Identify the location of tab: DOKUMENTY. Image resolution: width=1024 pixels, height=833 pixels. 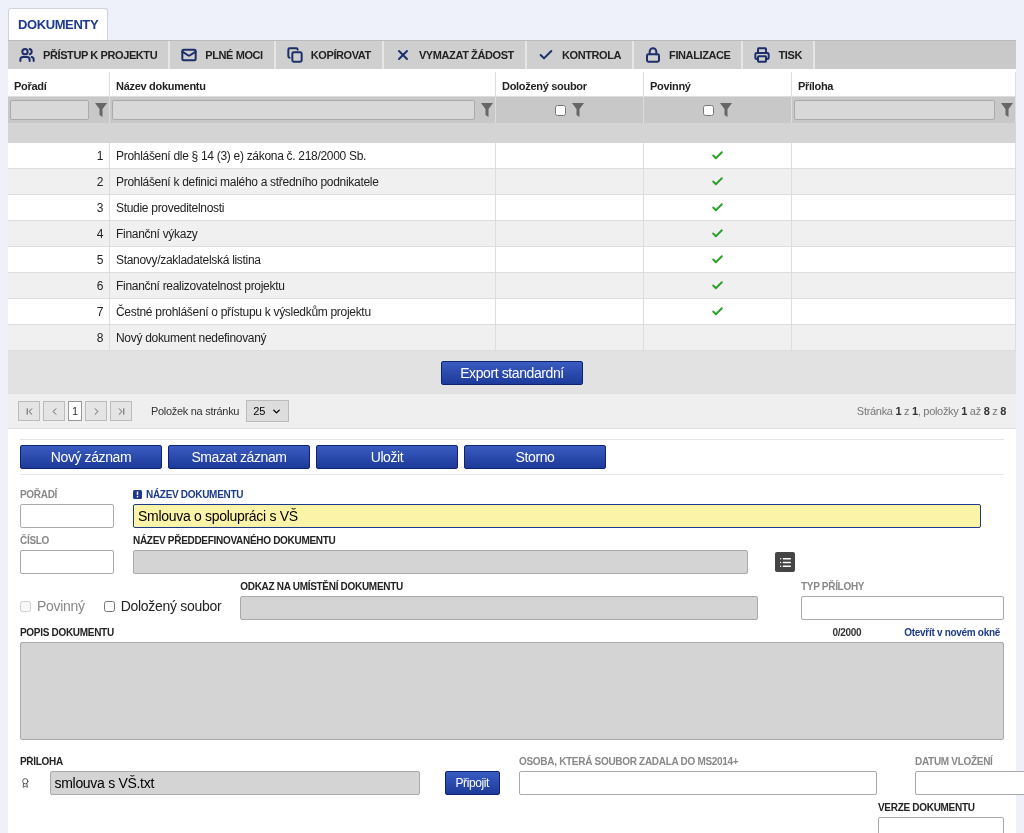
(58, 24).